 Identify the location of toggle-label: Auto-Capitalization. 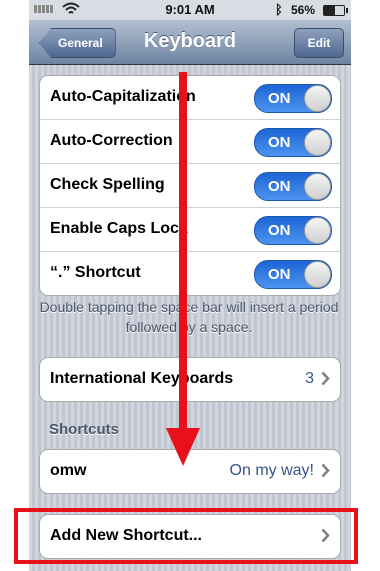
(123, 96).